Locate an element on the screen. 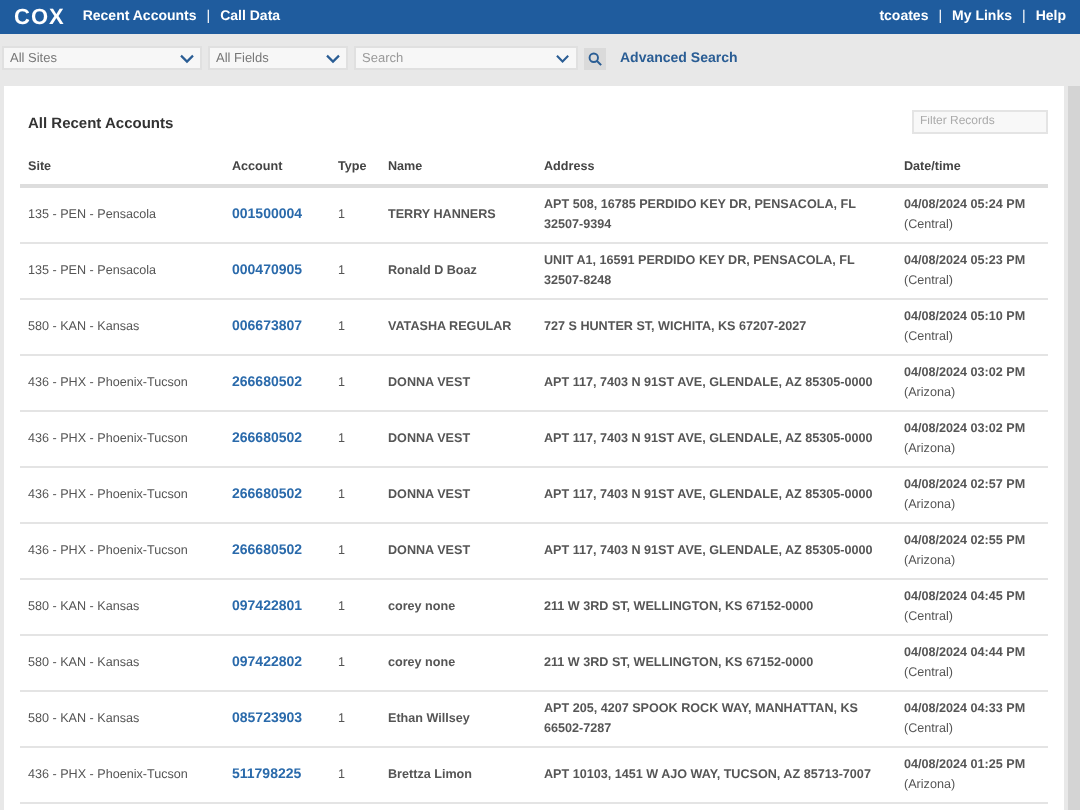  logo: COX is located at coordinates (39, 17).